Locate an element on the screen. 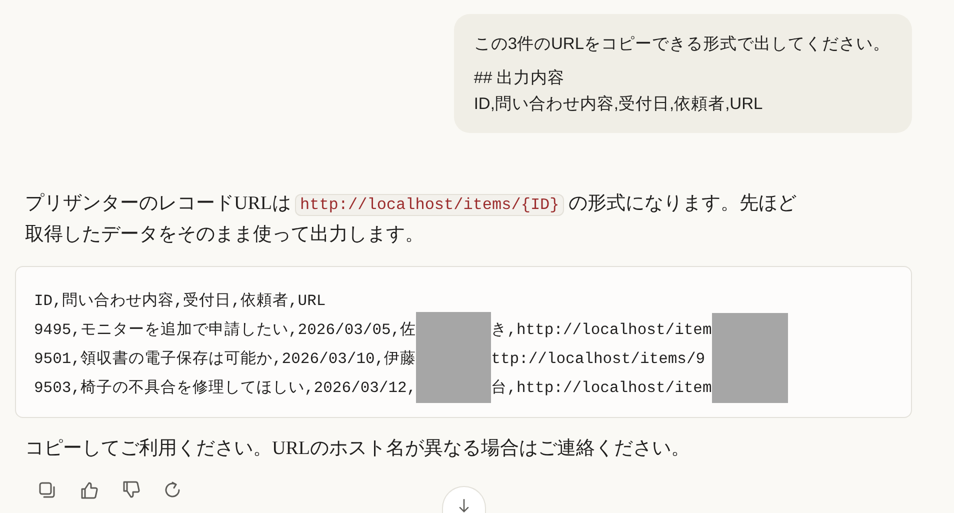 This screenshot has height=513, width=954. code-line: 台,http://localhost/item is located at coordinates (601, 388).